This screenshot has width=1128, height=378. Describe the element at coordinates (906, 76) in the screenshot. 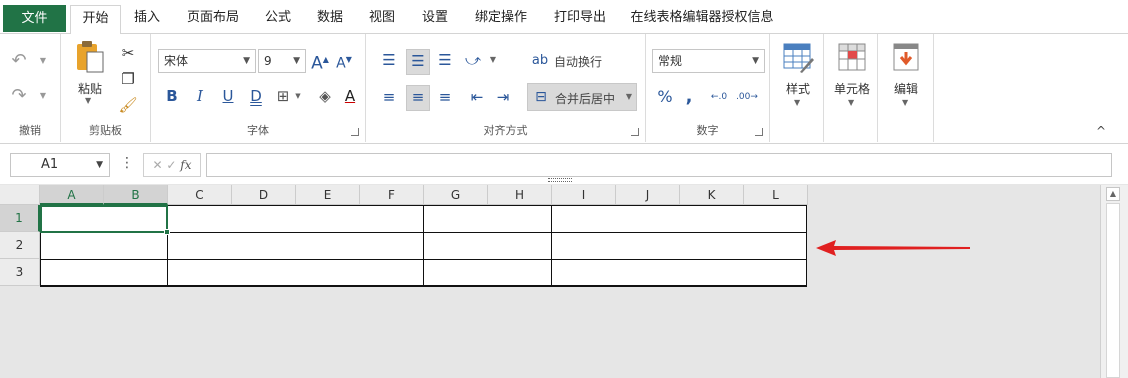

I see `editing-button: 编辑 ▼` at that location.